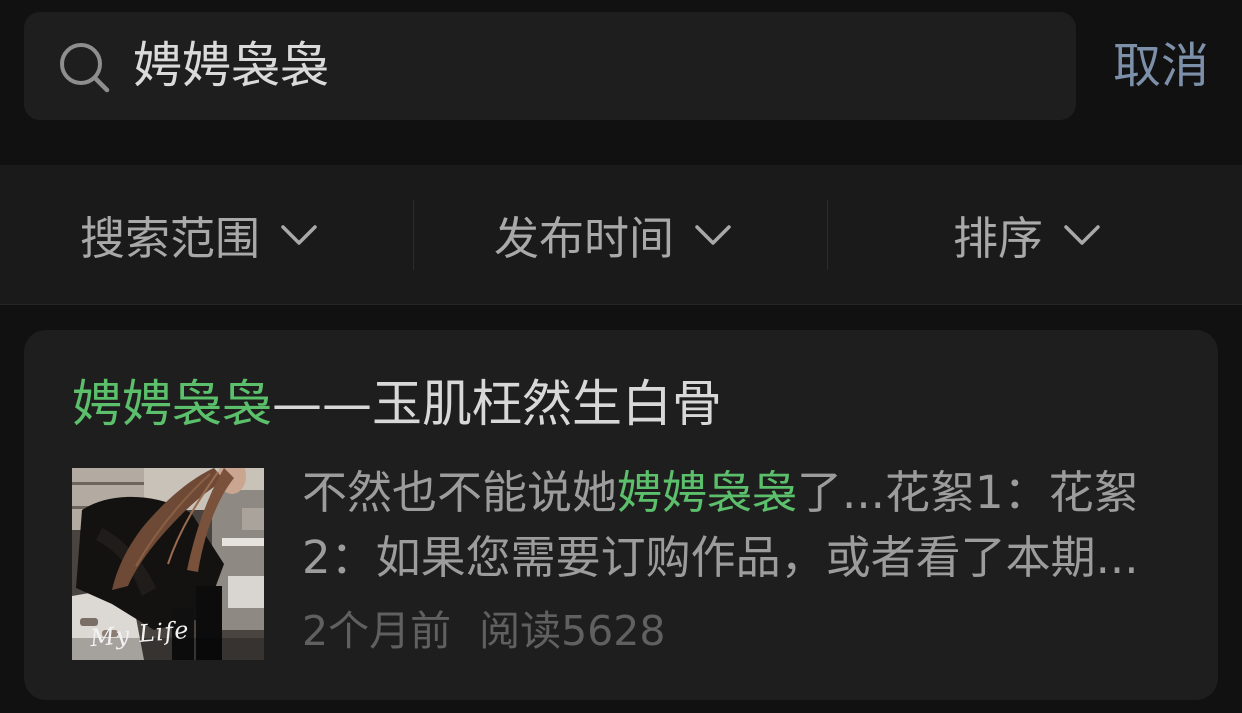 Image resolution: width=1242 pixels, height=713 pixels. I want to click on title-text: ——玉肌枉然生白骨, so click(497, 404).